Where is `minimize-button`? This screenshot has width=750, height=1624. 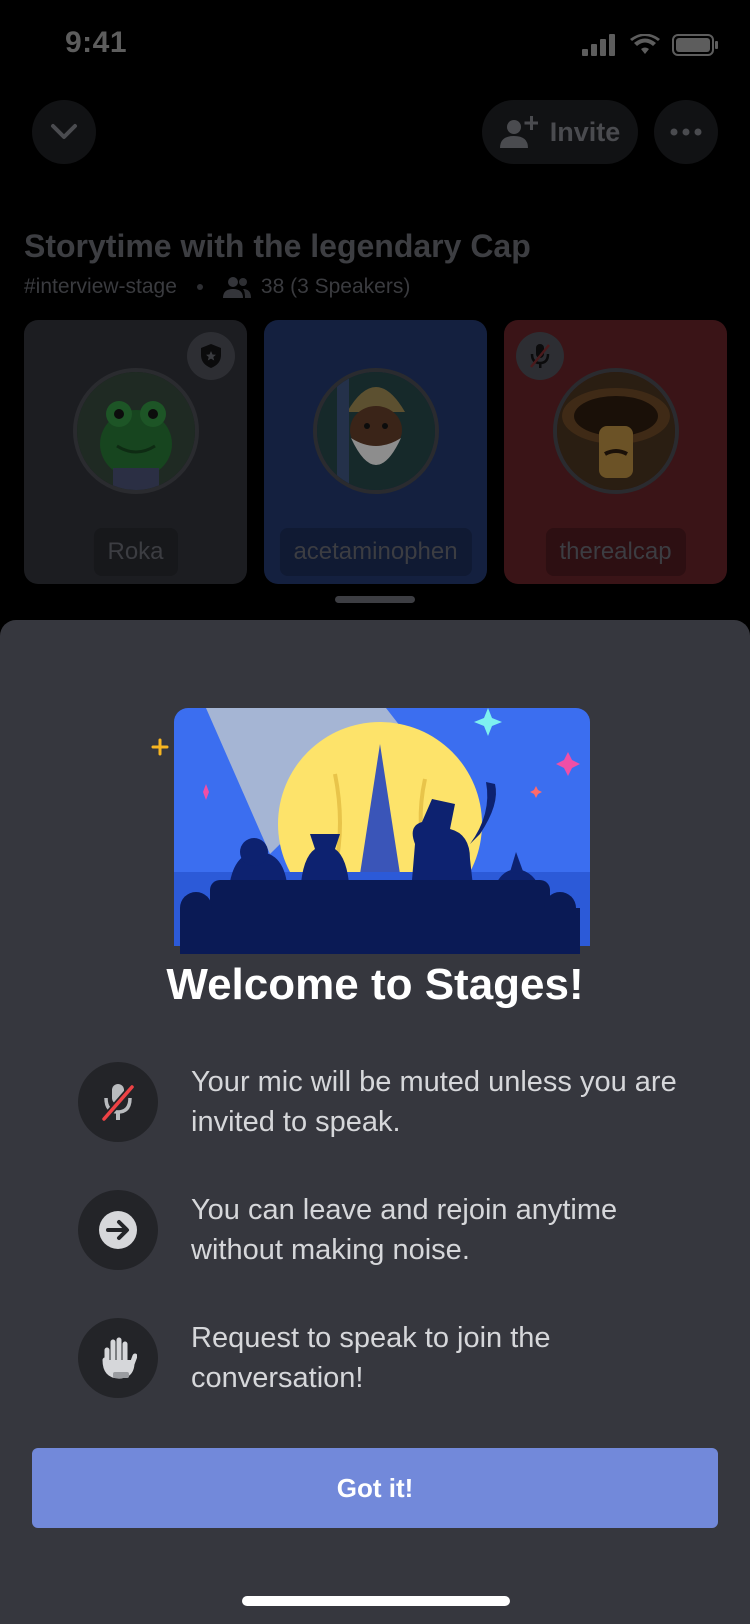 minimize-button is located at coordinates (64, 132).